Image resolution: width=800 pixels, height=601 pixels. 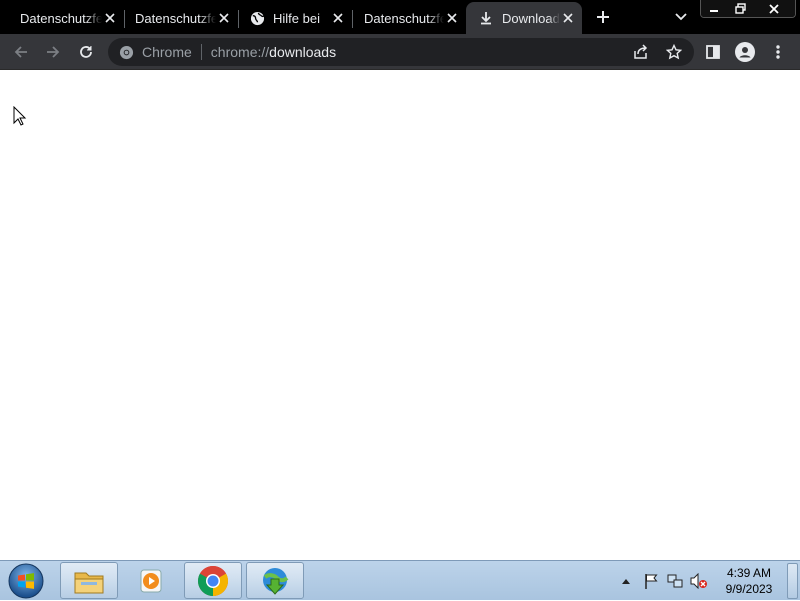 I want to click on browser-toolbar: Chrome chrome:// downloads, so click(x=400, y=52).